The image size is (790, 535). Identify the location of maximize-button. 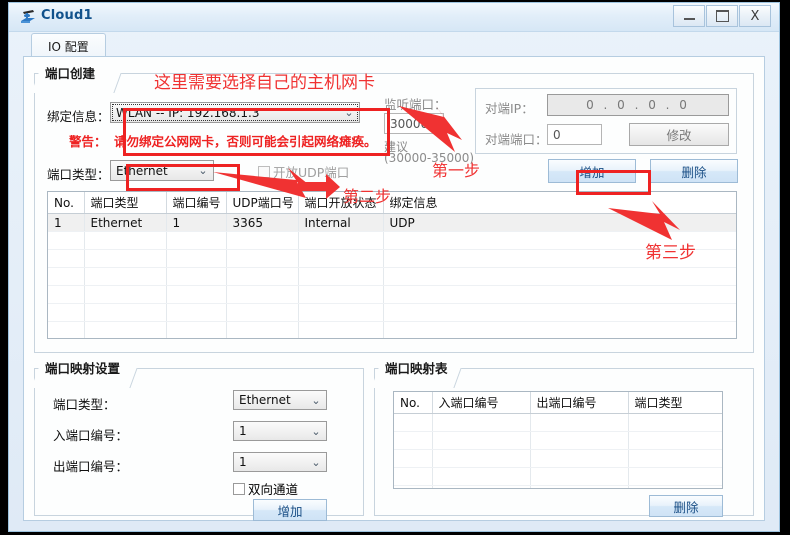
(722, 16).